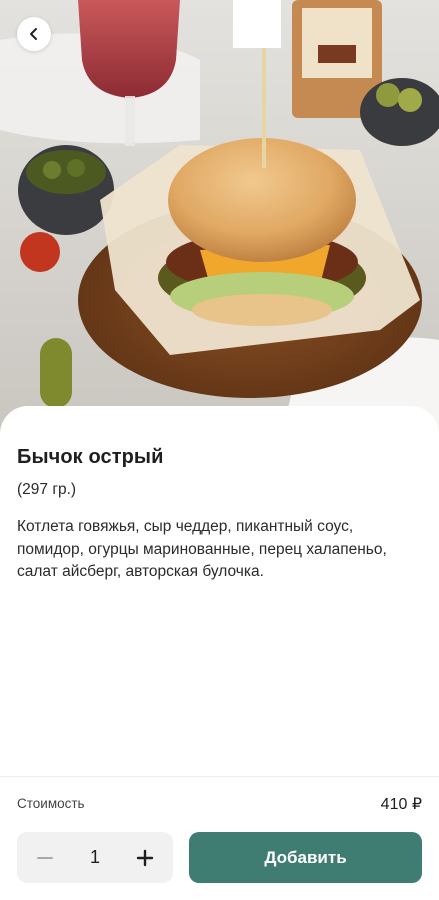  I want to click on footer-divider, so click(219, 776).